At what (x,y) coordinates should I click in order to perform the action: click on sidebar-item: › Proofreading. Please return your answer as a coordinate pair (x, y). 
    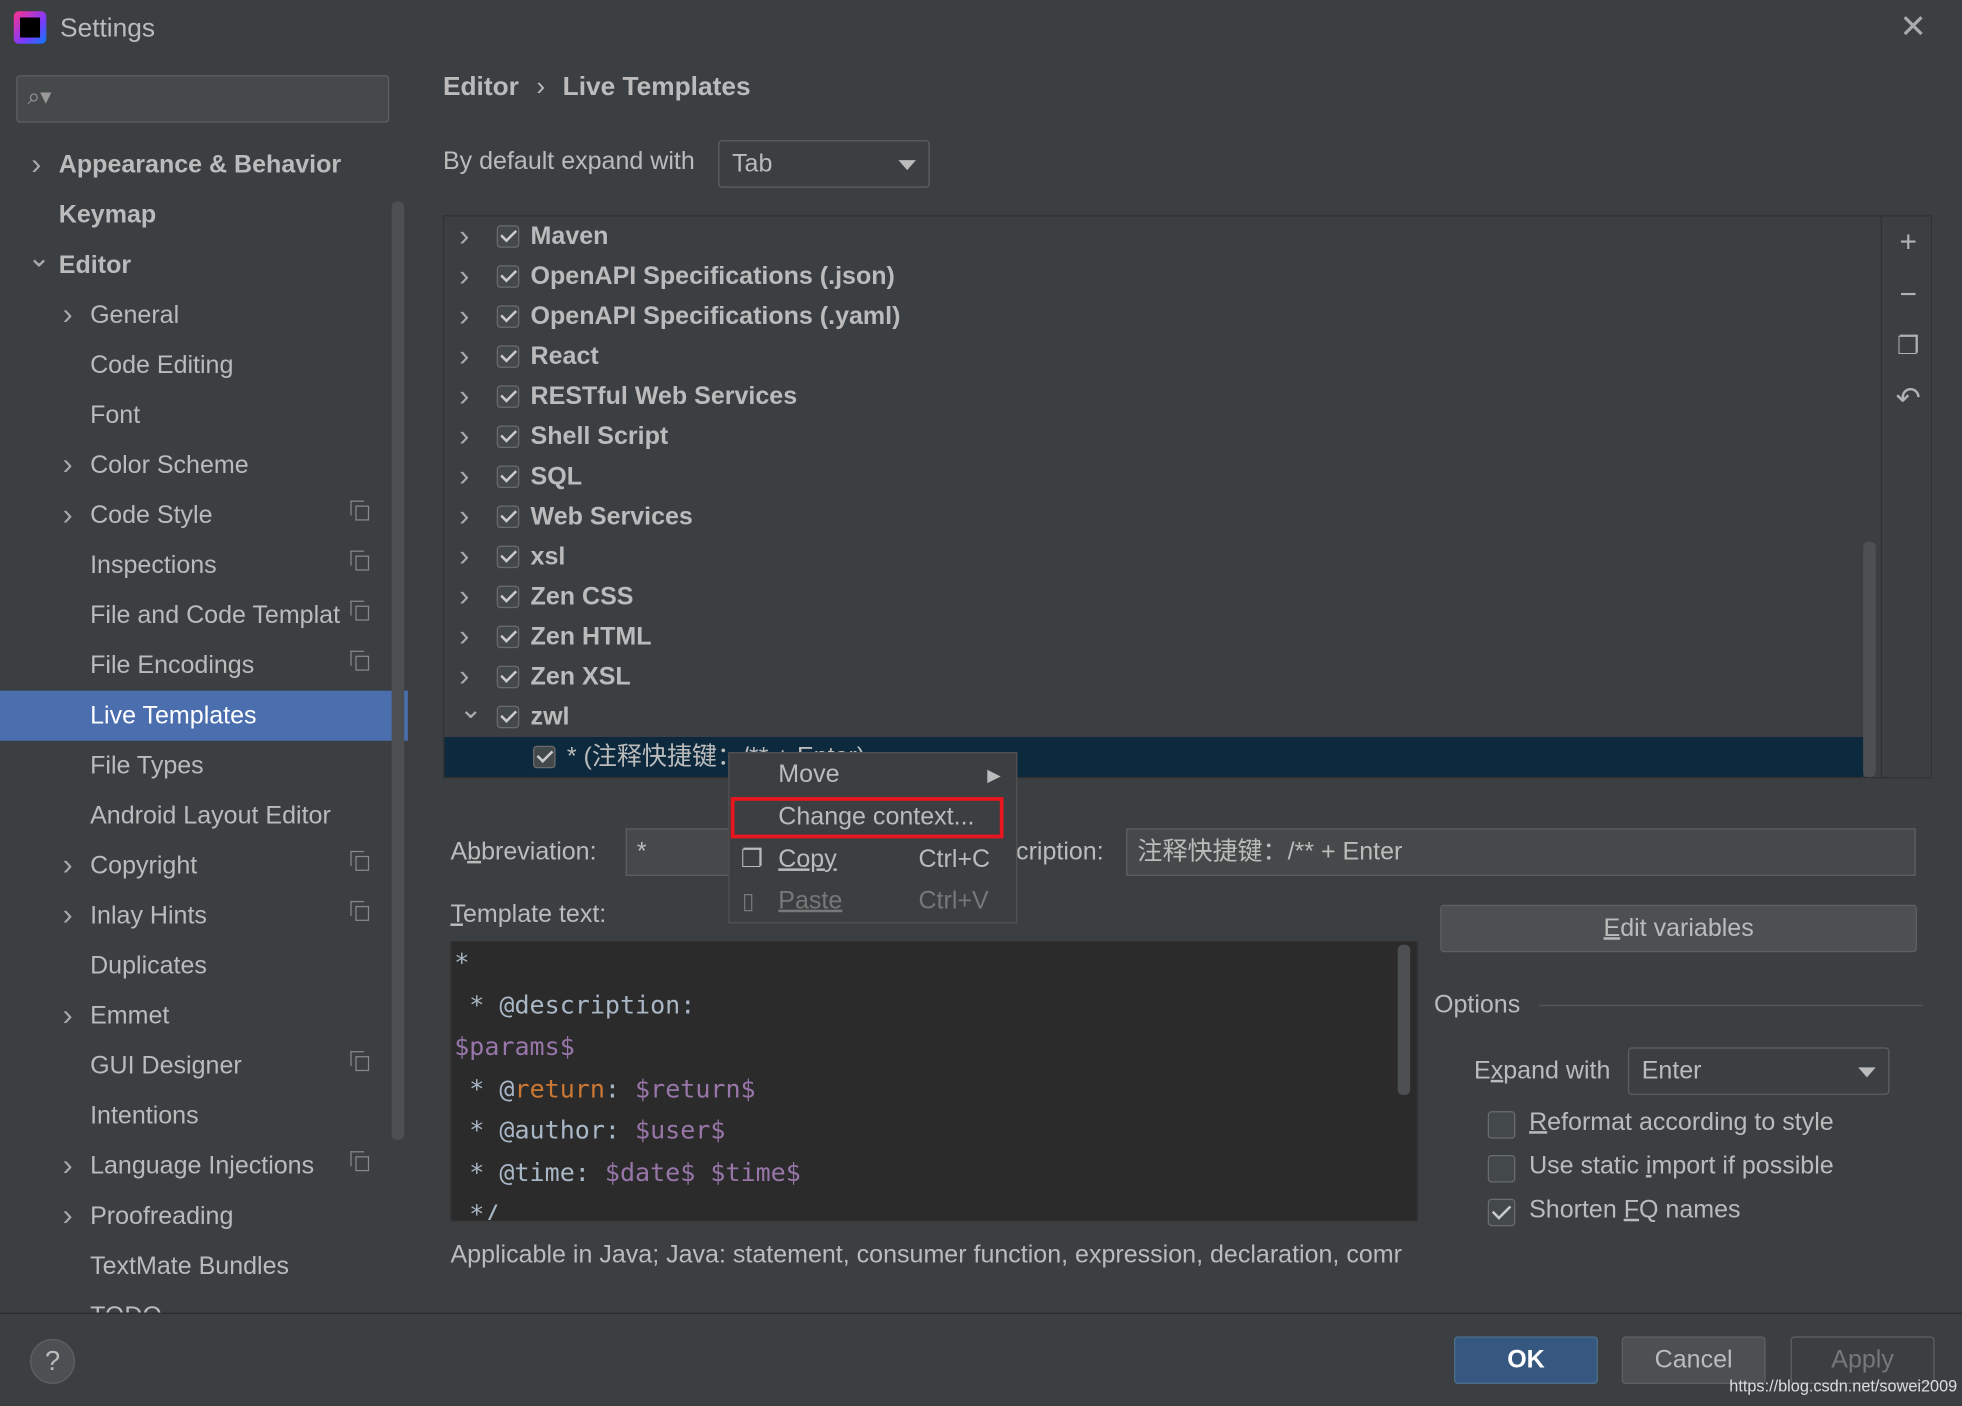
    Looking at the image, I should click on (204, 1216).